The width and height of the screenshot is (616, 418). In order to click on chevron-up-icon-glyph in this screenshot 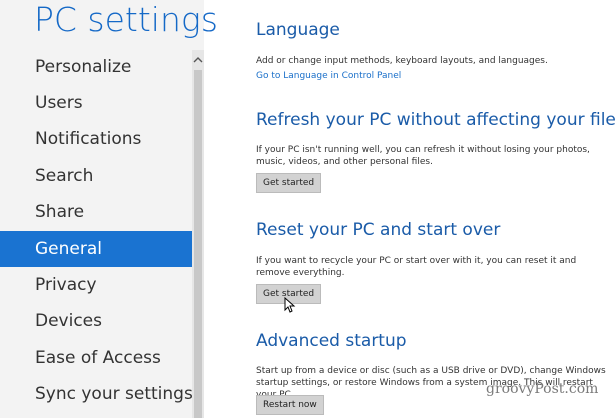, I will do `click(198, 60)`.